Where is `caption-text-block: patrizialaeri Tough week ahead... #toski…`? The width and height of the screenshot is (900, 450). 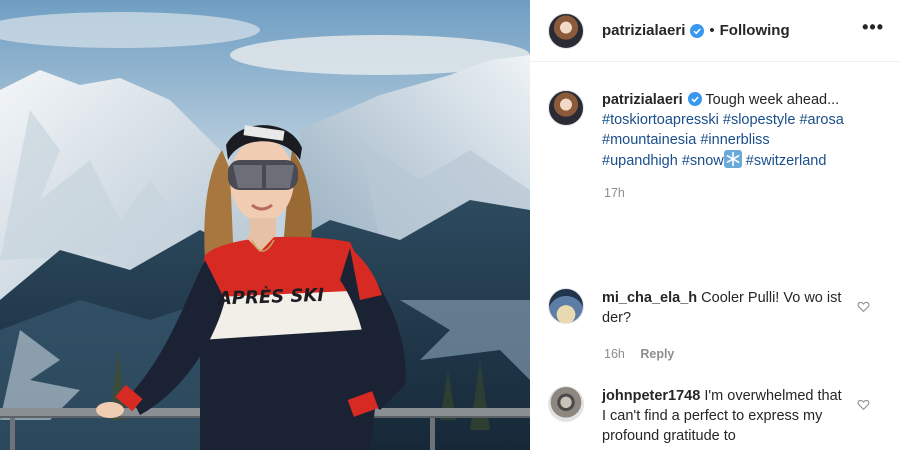
caption-text-block: patrizialaeri Tough week ahead... #toski… is located at coordinates (747, 130).